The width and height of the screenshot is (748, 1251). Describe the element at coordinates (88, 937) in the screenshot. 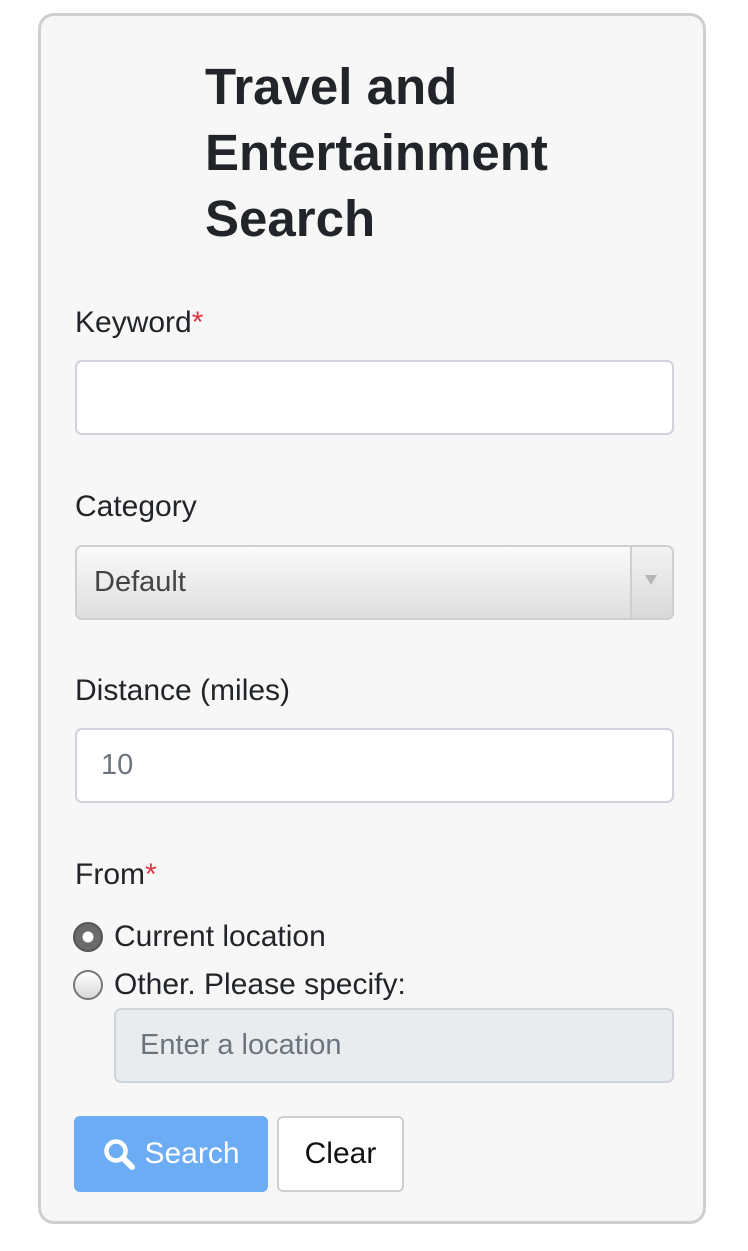

I see `radio-button-checked` at that location.